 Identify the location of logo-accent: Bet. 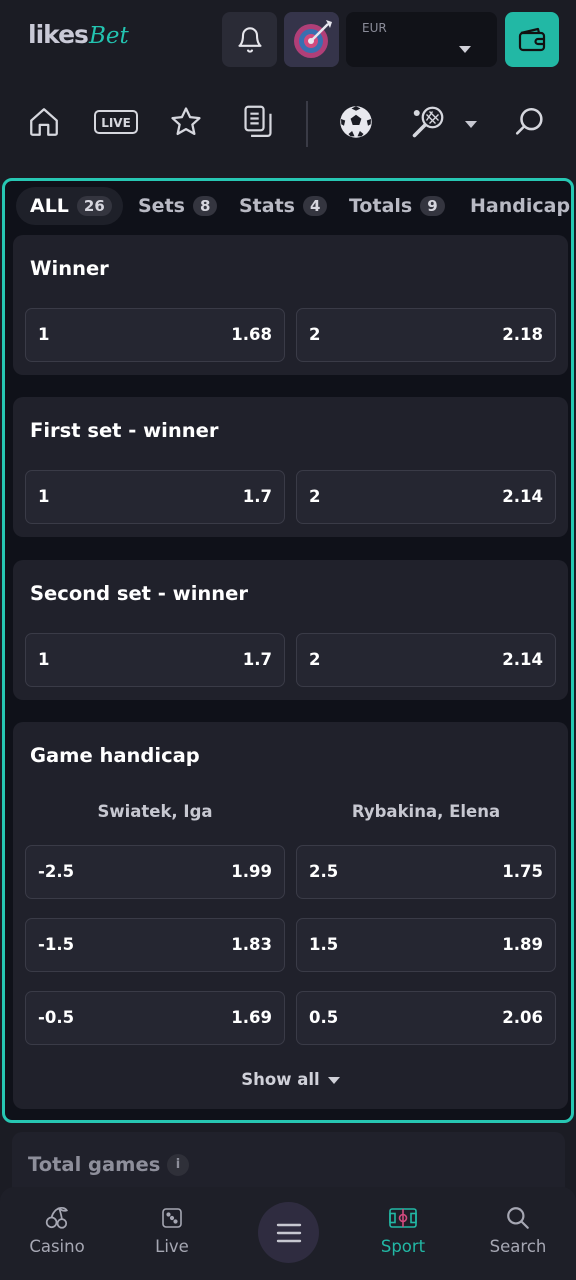
(108, 36).